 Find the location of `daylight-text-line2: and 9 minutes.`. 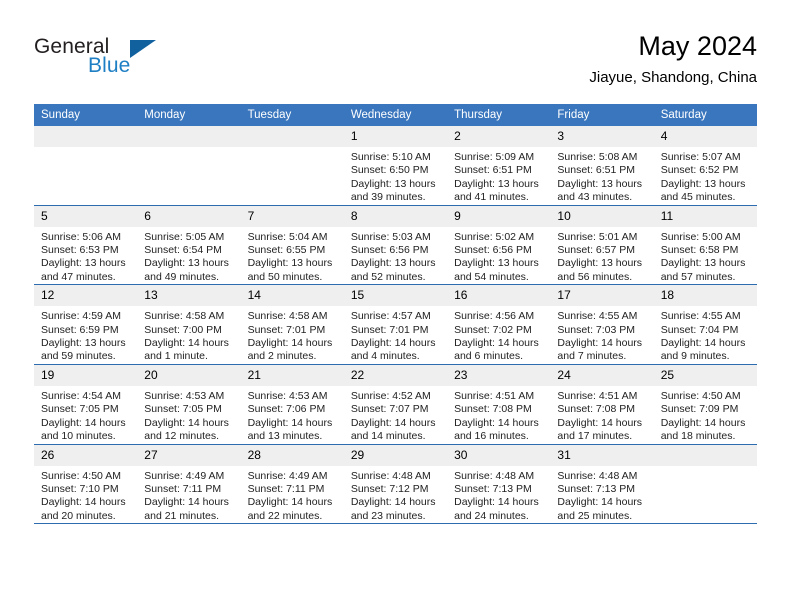

daylight-text-line2: and 9 minutes. is located at coordinates (695, 356).